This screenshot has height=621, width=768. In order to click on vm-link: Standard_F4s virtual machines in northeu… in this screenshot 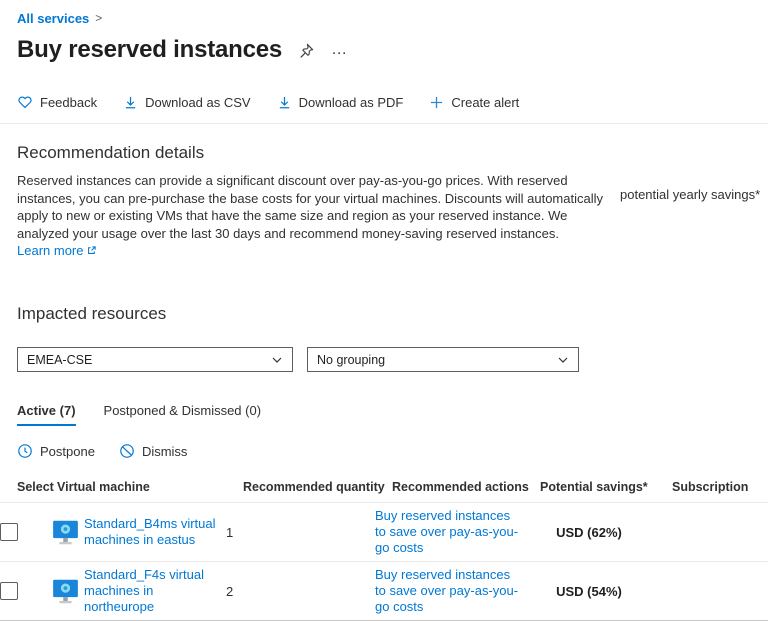, I will do `click(150, 591)`.